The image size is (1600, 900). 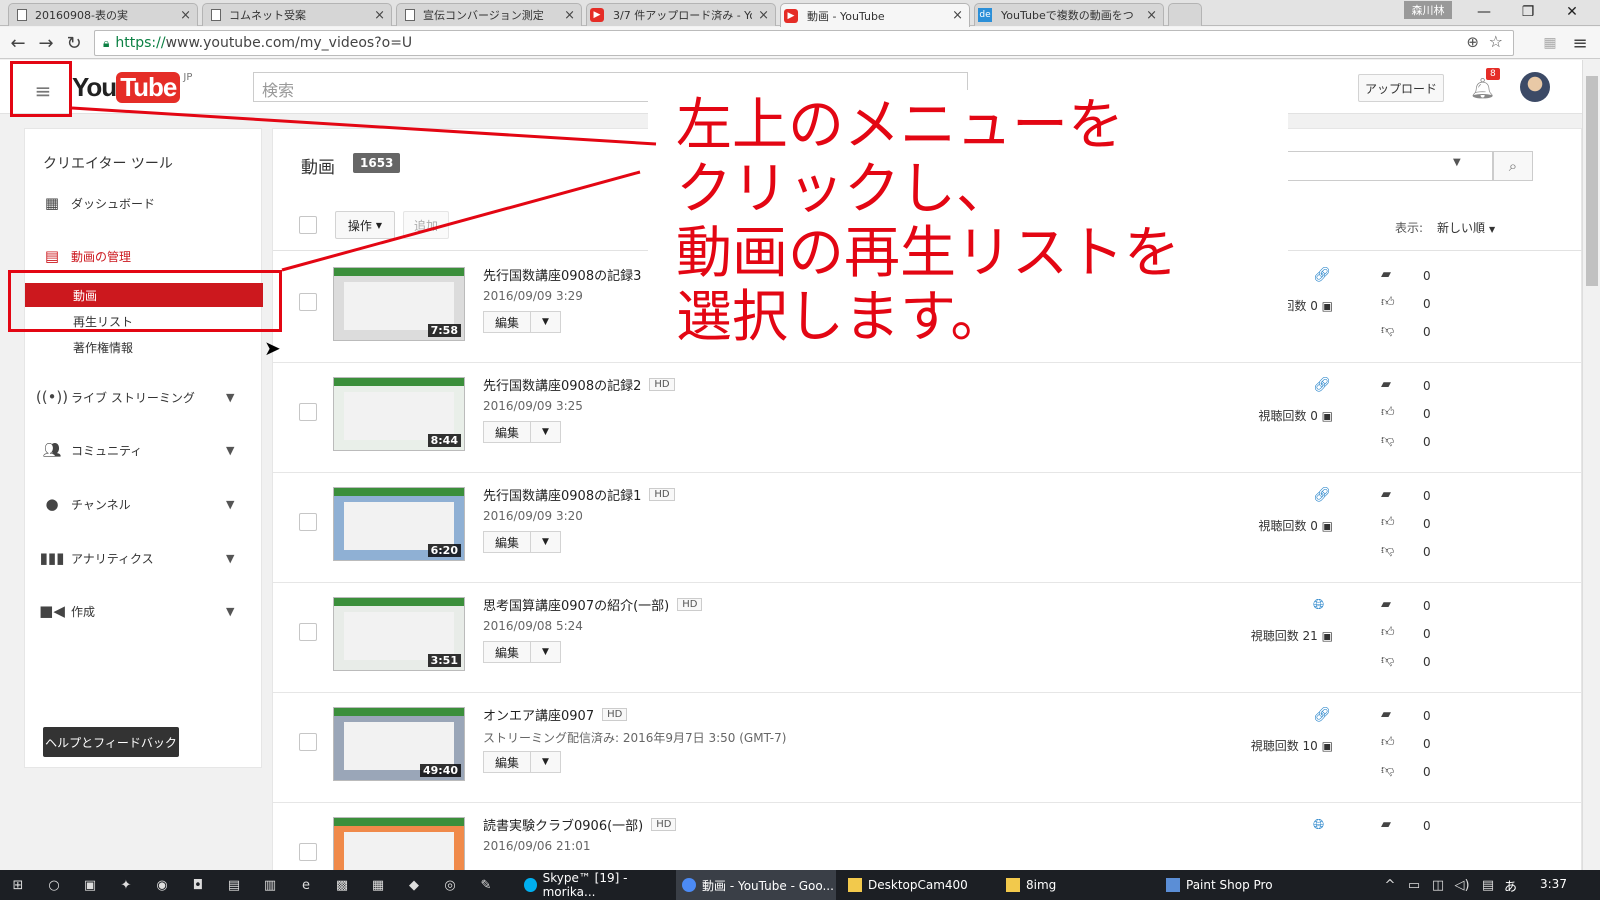 What do you see at coordinates (162, 885) in the screenshot?
I see `chrome-icon: ◉` at bounding box center [162, 885].